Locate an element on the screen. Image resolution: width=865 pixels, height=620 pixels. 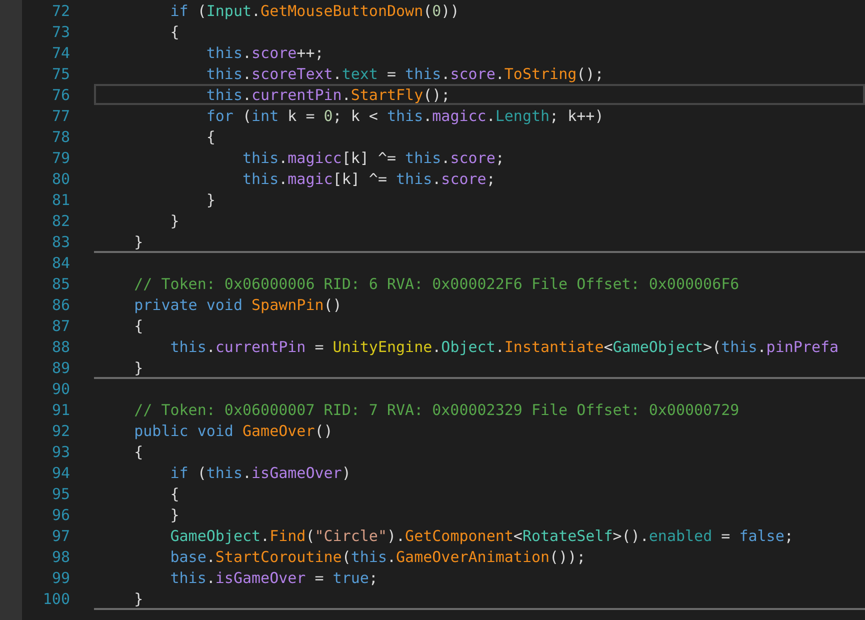
line-number: 89 is located at coordinates (60, 367).